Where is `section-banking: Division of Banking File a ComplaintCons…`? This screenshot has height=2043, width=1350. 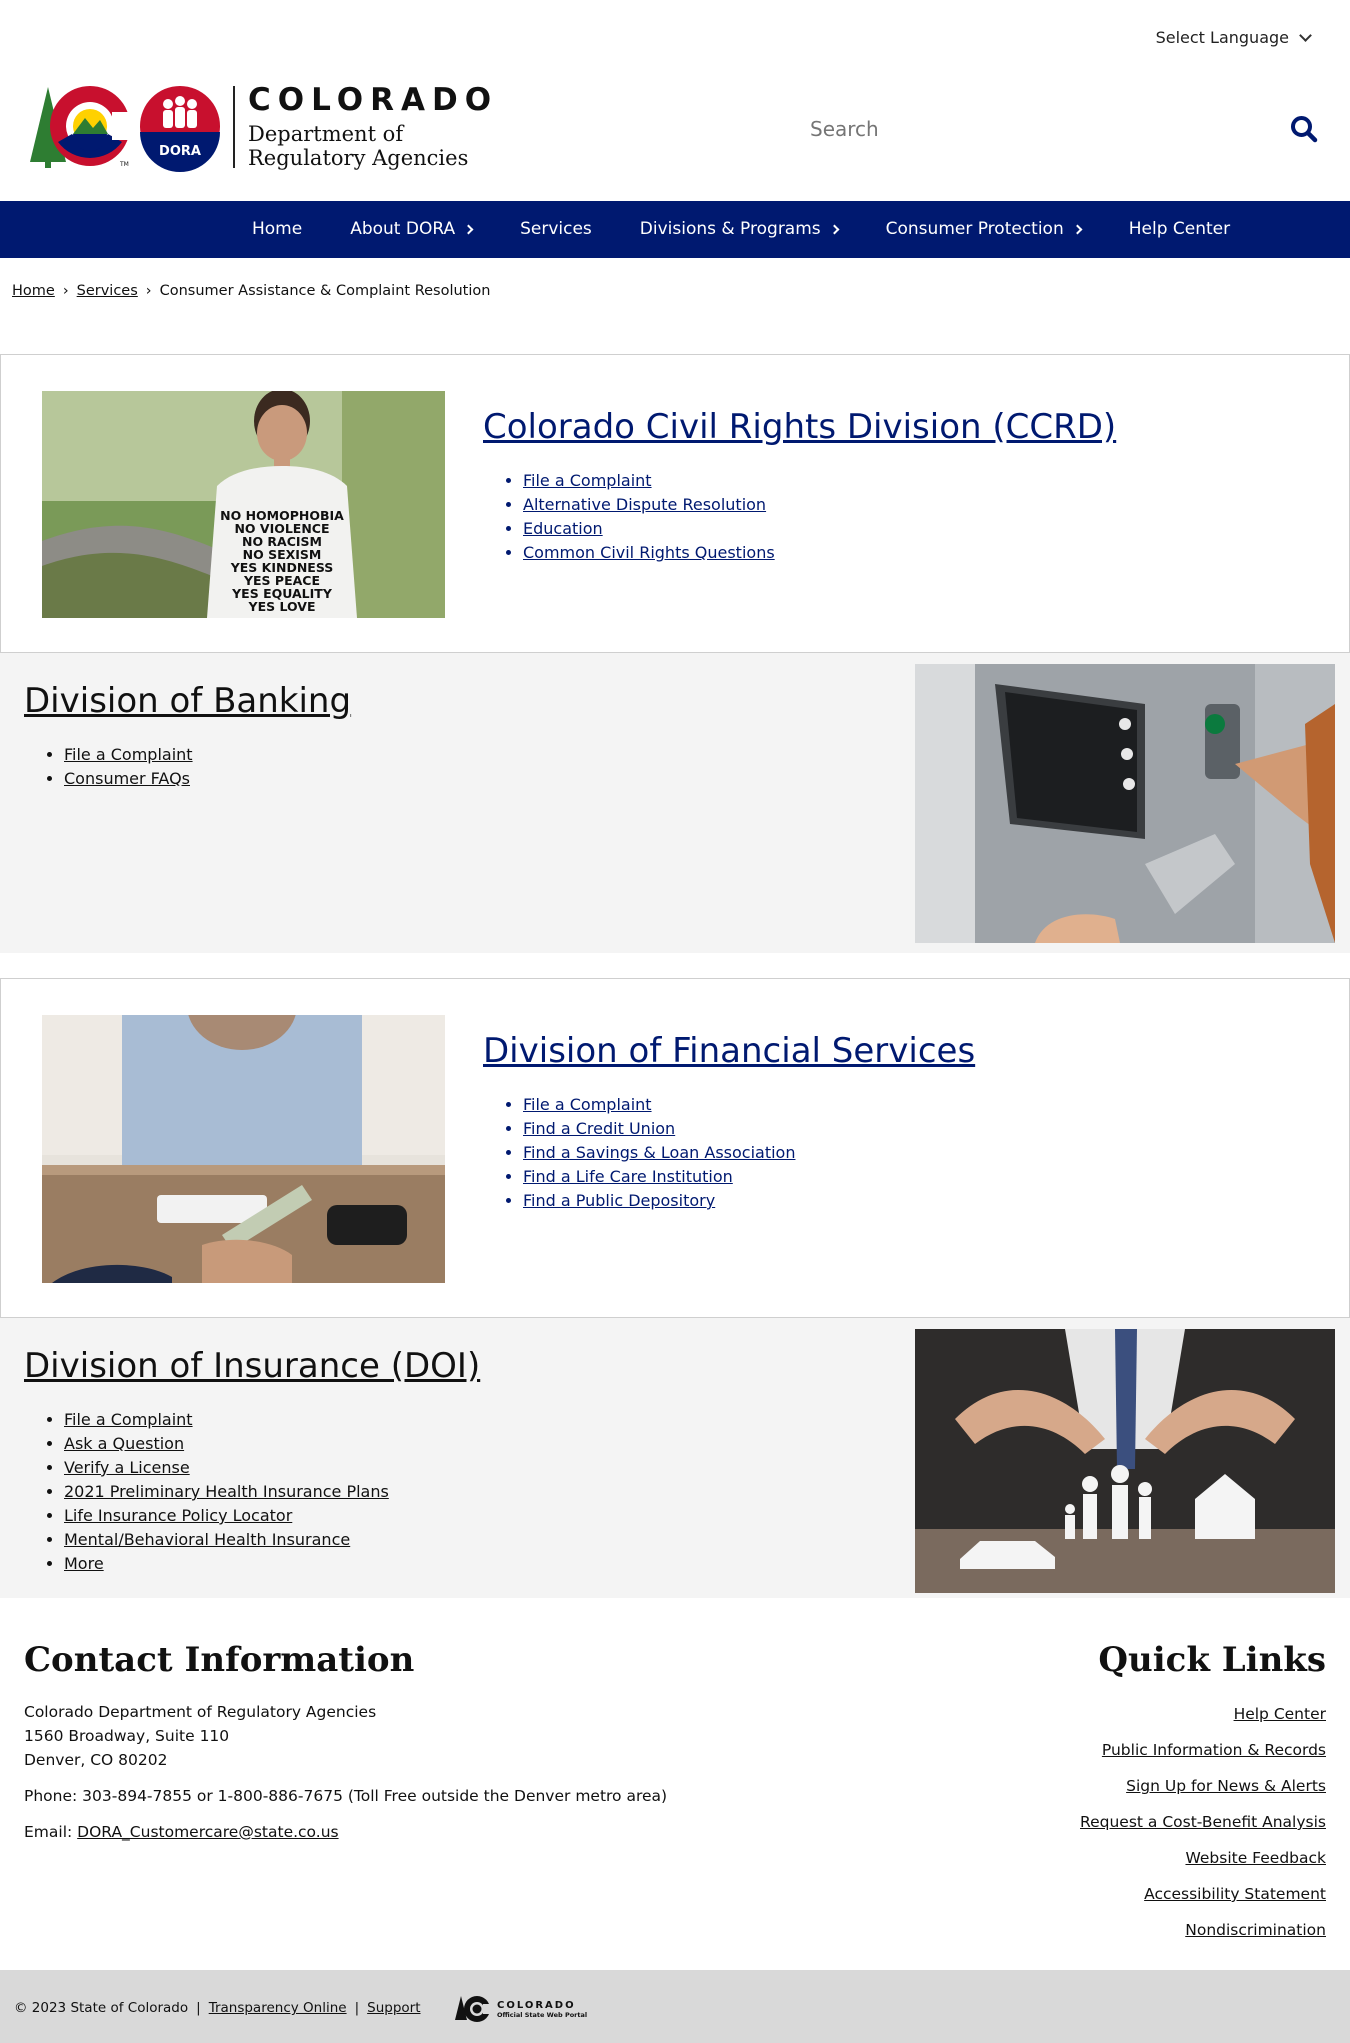
section-banking: Division of Banking File a ComplaintCons… is located at coordinates (675, 803).